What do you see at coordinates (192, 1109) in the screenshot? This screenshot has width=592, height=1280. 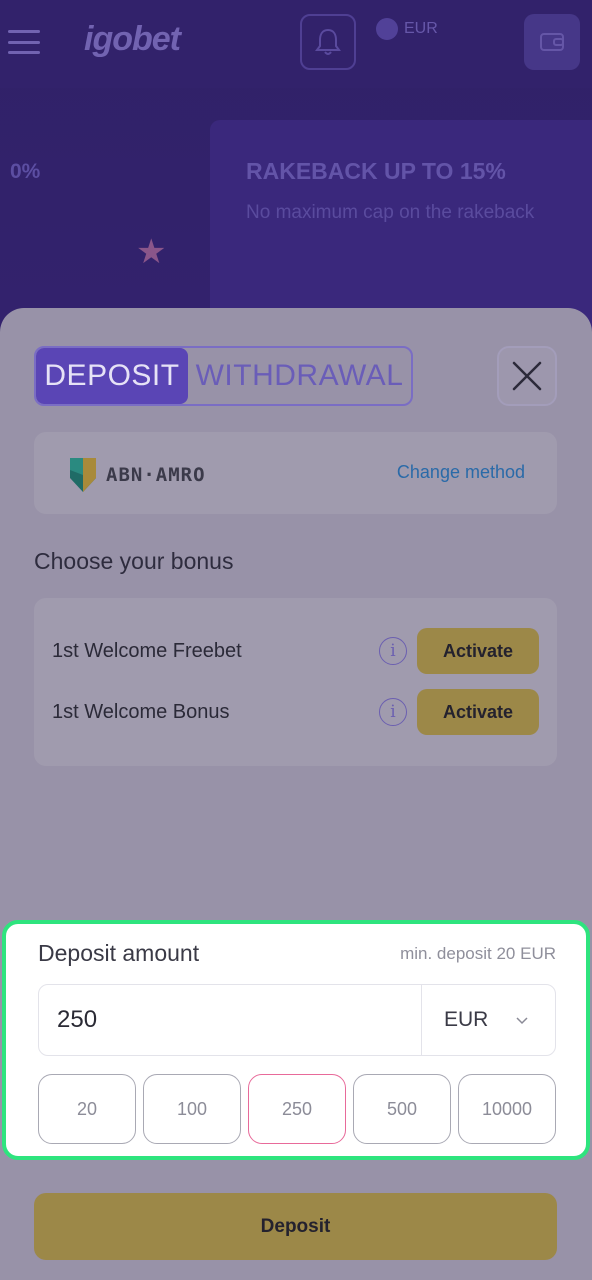 I see `preset-amount-button: 100` at bounding box center [192, 1109].